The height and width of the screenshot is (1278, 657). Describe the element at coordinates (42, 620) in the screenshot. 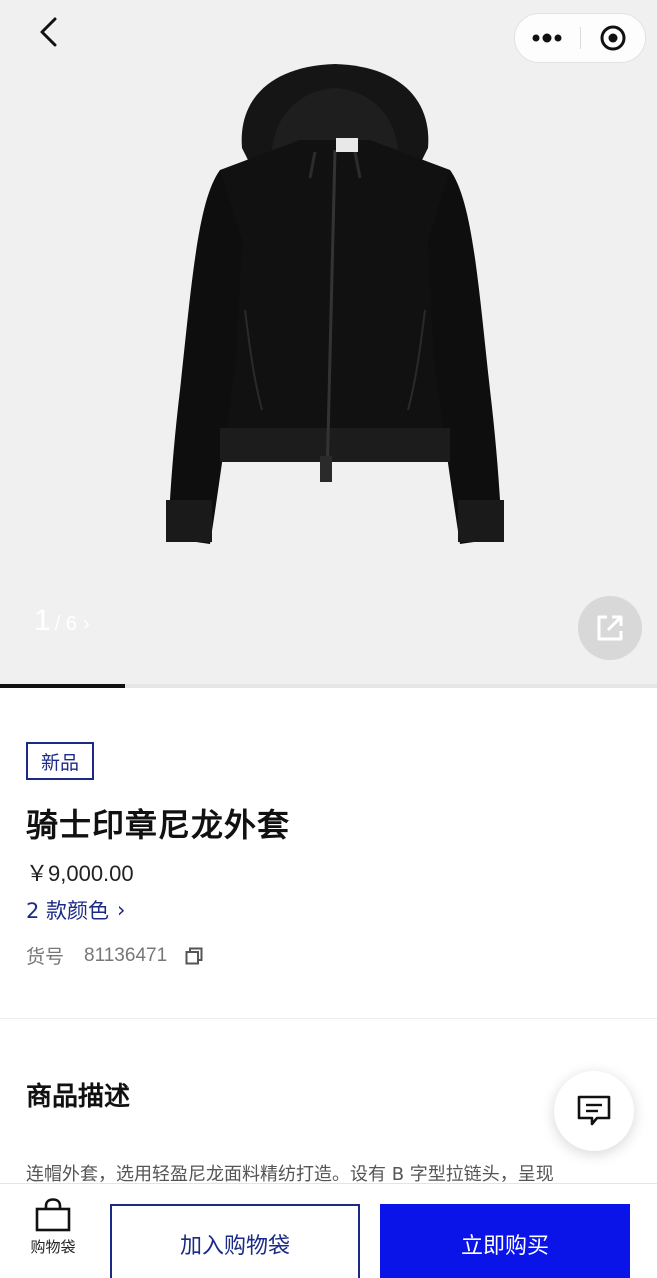

I see `pager-current: 1` at that location.